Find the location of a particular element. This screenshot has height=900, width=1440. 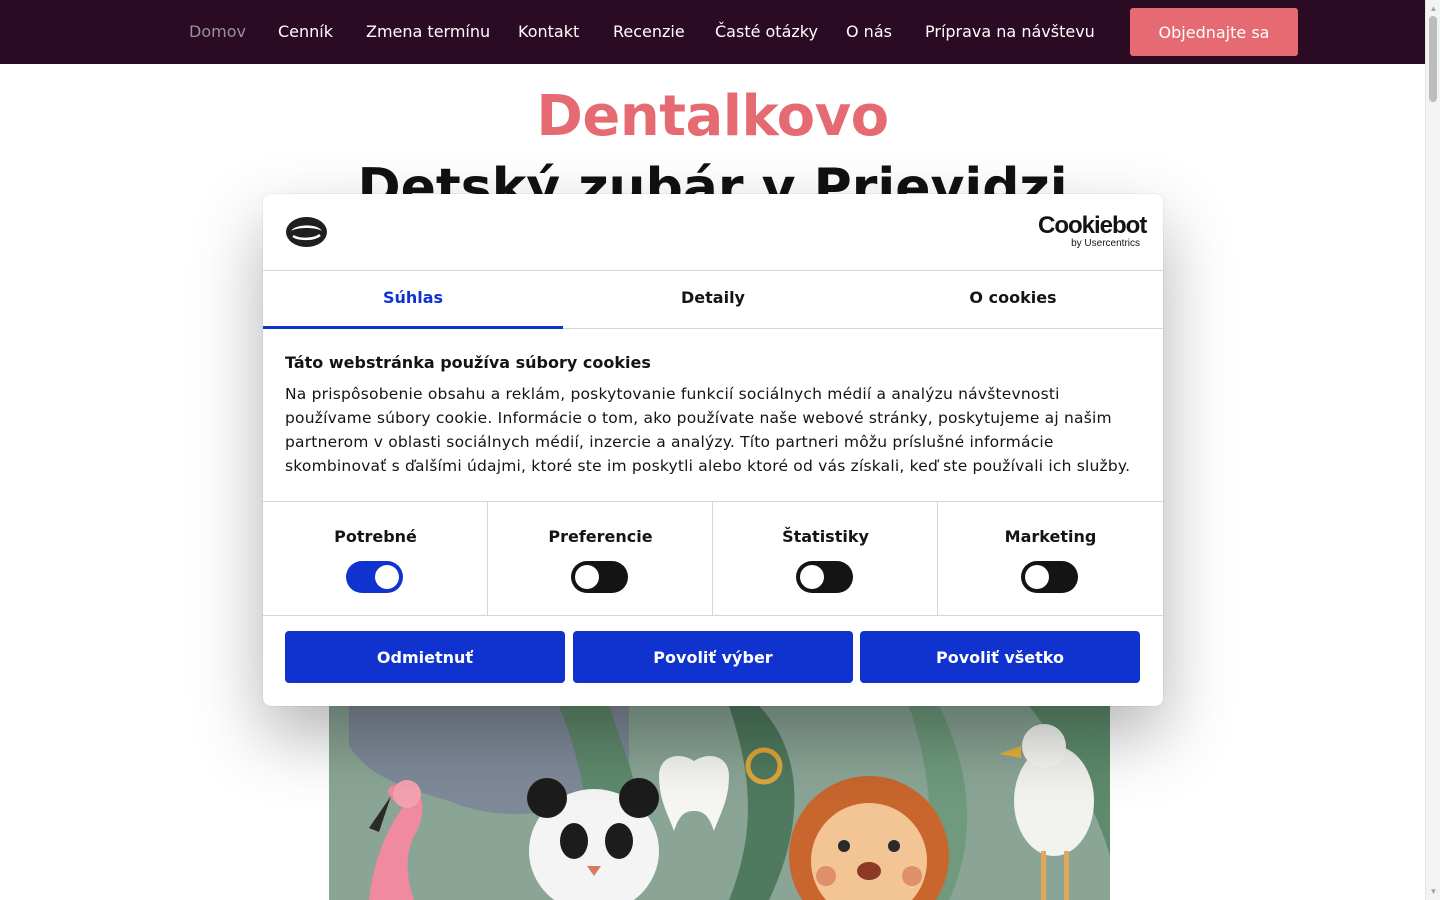

category-necessary: Potrebné is located at coordinates (375, 559).